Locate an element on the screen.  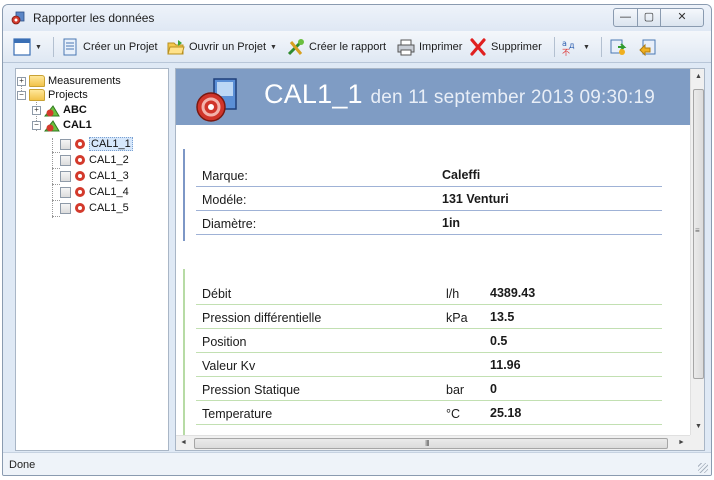
tree-node-projects: − Projects is located at coordinates (52, 95).